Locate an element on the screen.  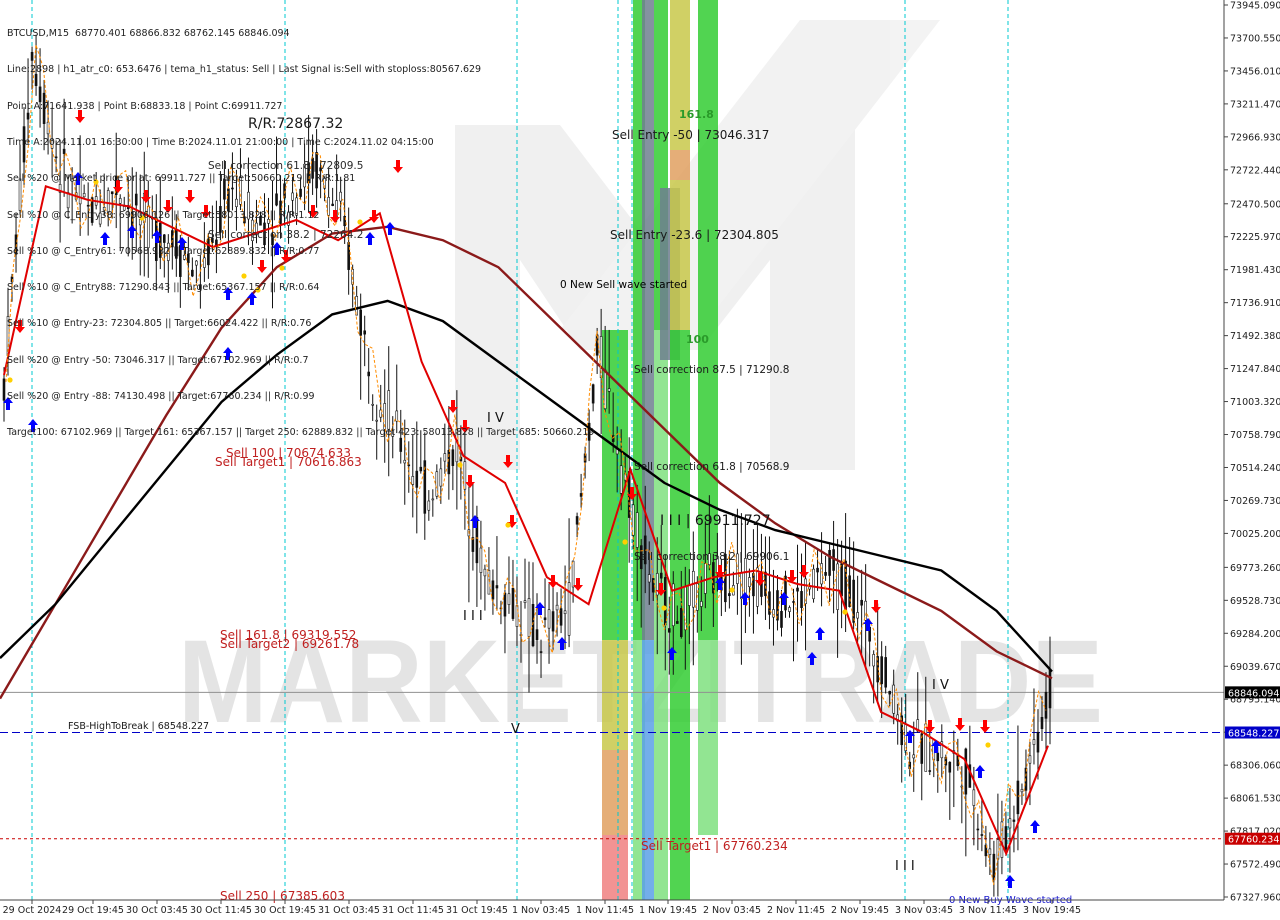
sell-entry-label: Sell Entry -50 | 73046.317 is located at coordinates (690, 135).